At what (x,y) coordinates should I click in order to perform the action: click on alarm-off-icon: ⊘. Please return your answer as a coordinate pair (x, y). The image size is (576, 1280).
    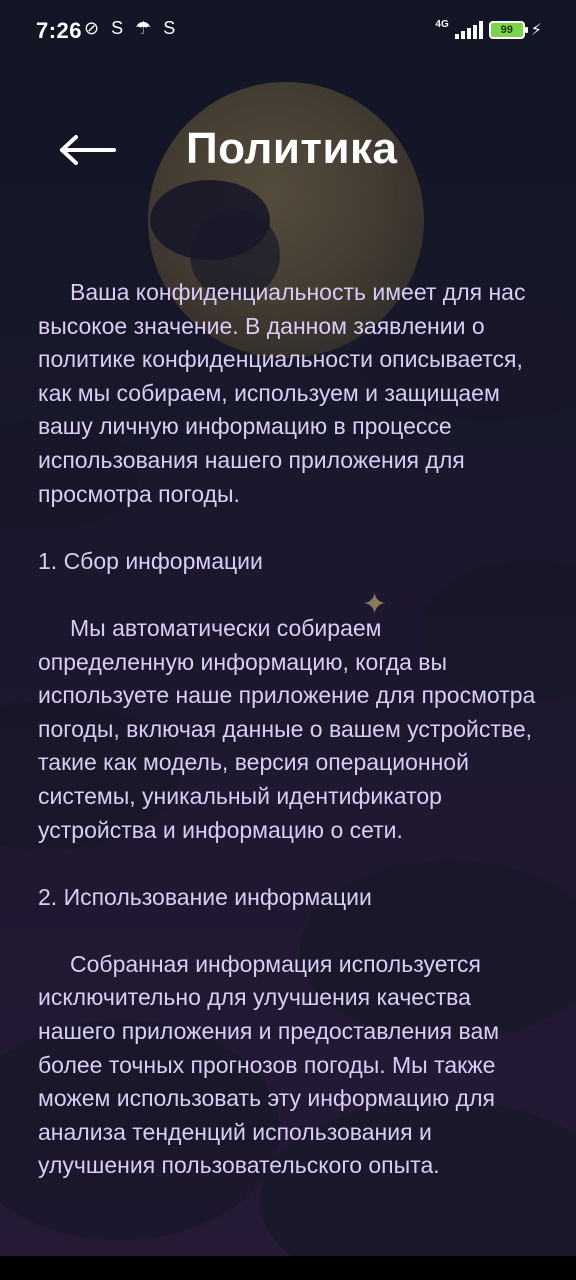
    Looking at the image, I should click on (92, 28).